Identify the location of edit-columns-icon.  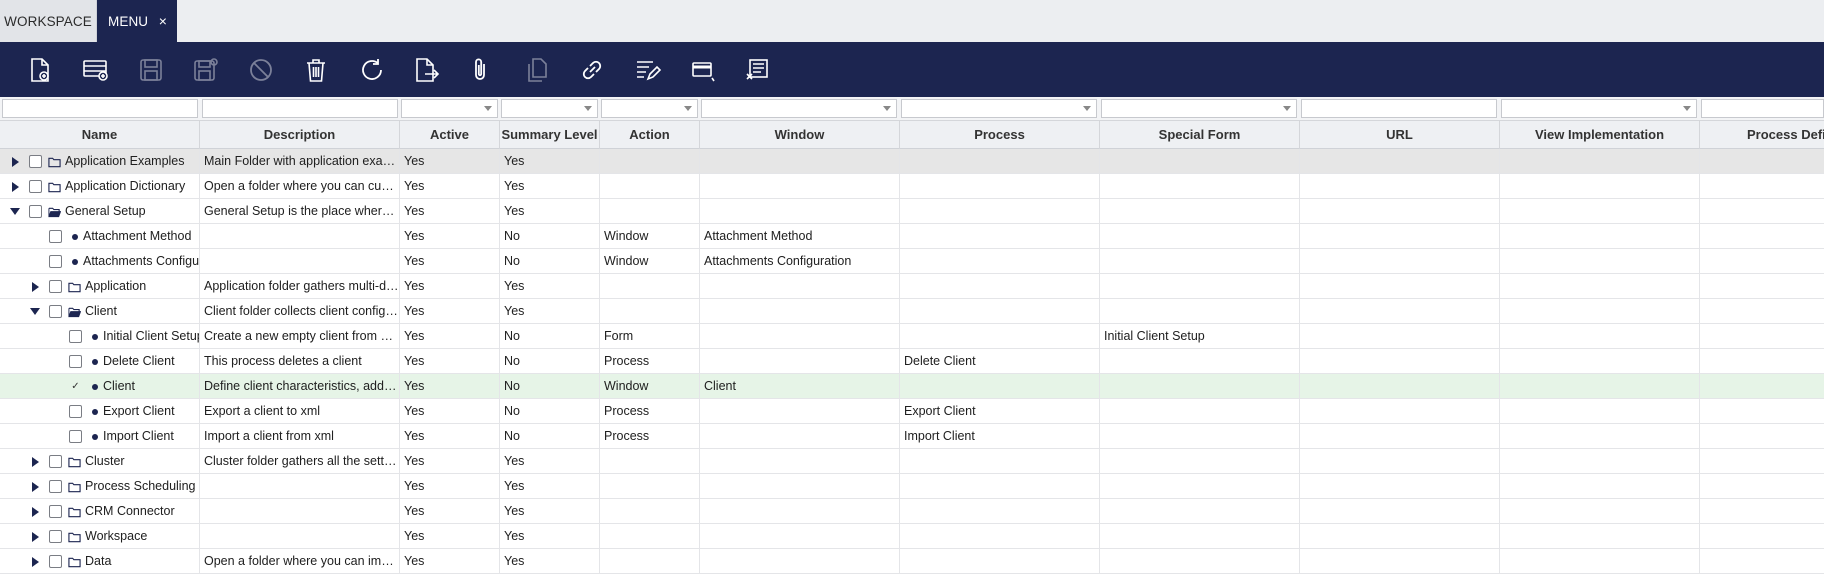
(648, 70).